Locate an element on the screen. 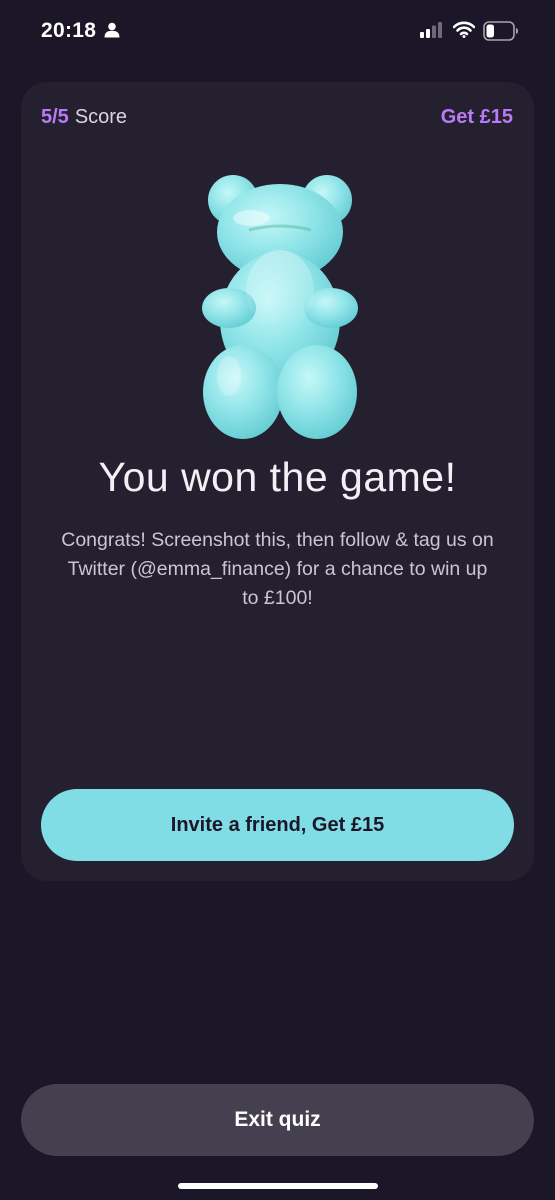  score-label: Score is located at coordinates (101, 117).